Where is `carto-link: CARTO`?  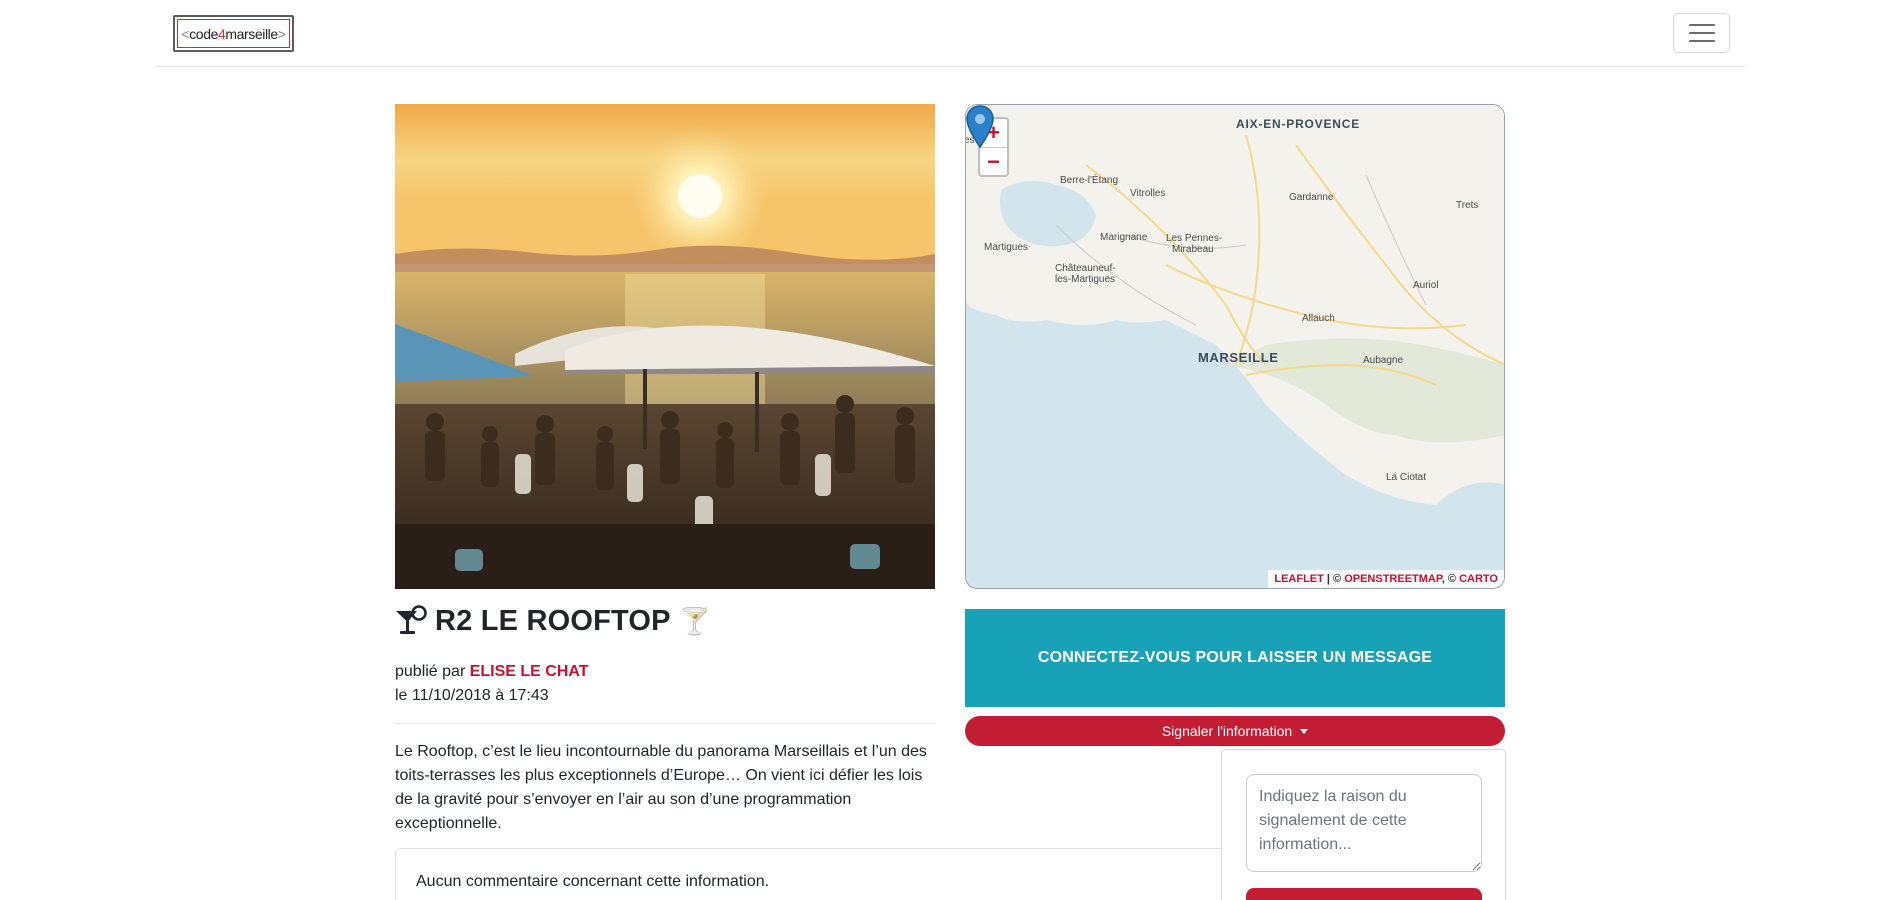 carto-link: CARTO is located at coordinates (1478, 579).